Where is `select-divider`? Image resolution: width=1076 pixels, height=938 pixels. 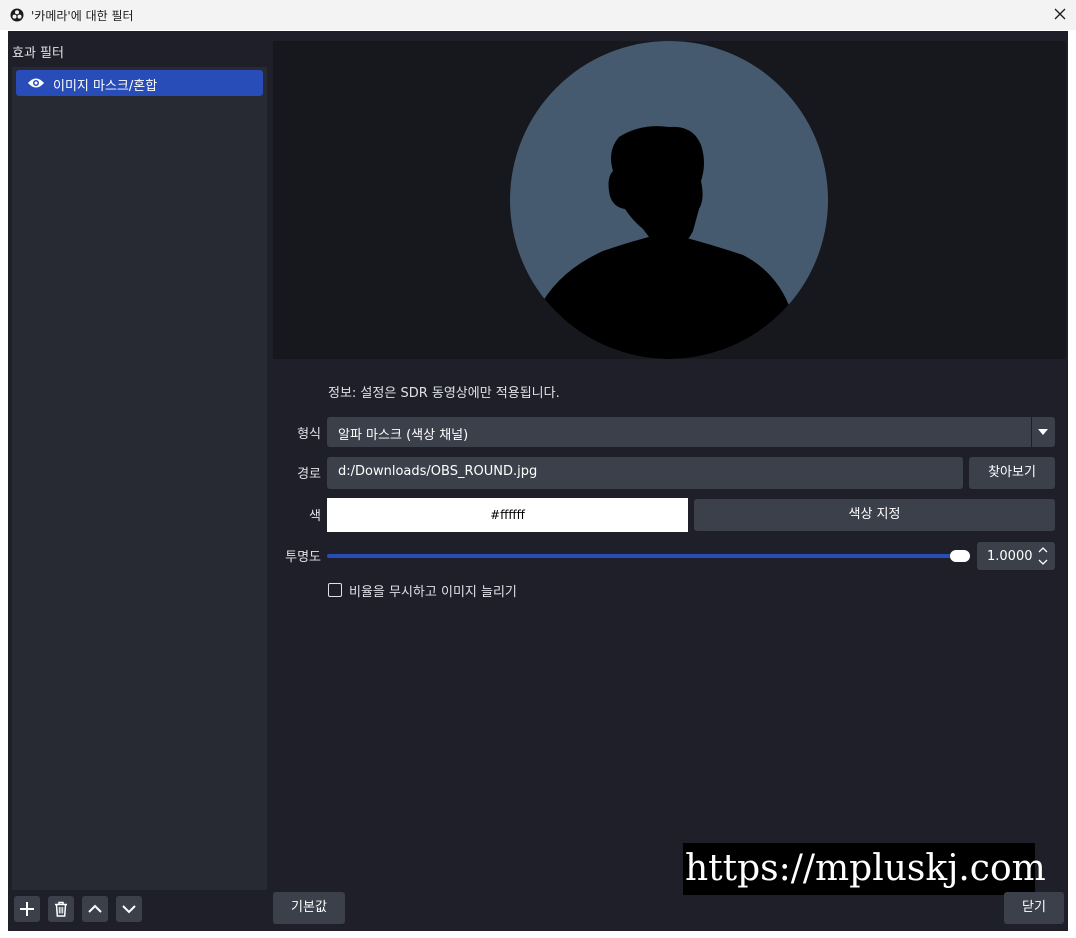 select-divider is located at coordinates (1031, 432).